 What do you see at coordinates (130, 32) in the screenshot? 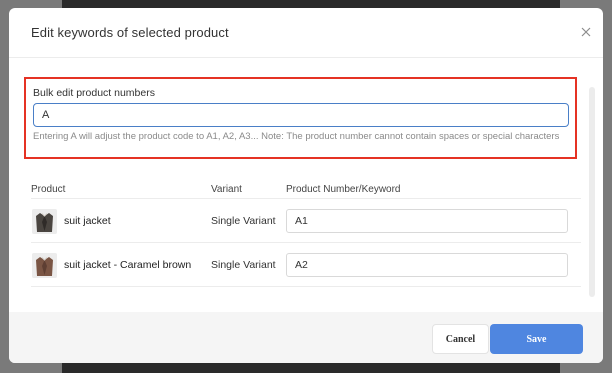
I see `dialog-title: Edit keywords of selected product` at bounding box center [130, 32].